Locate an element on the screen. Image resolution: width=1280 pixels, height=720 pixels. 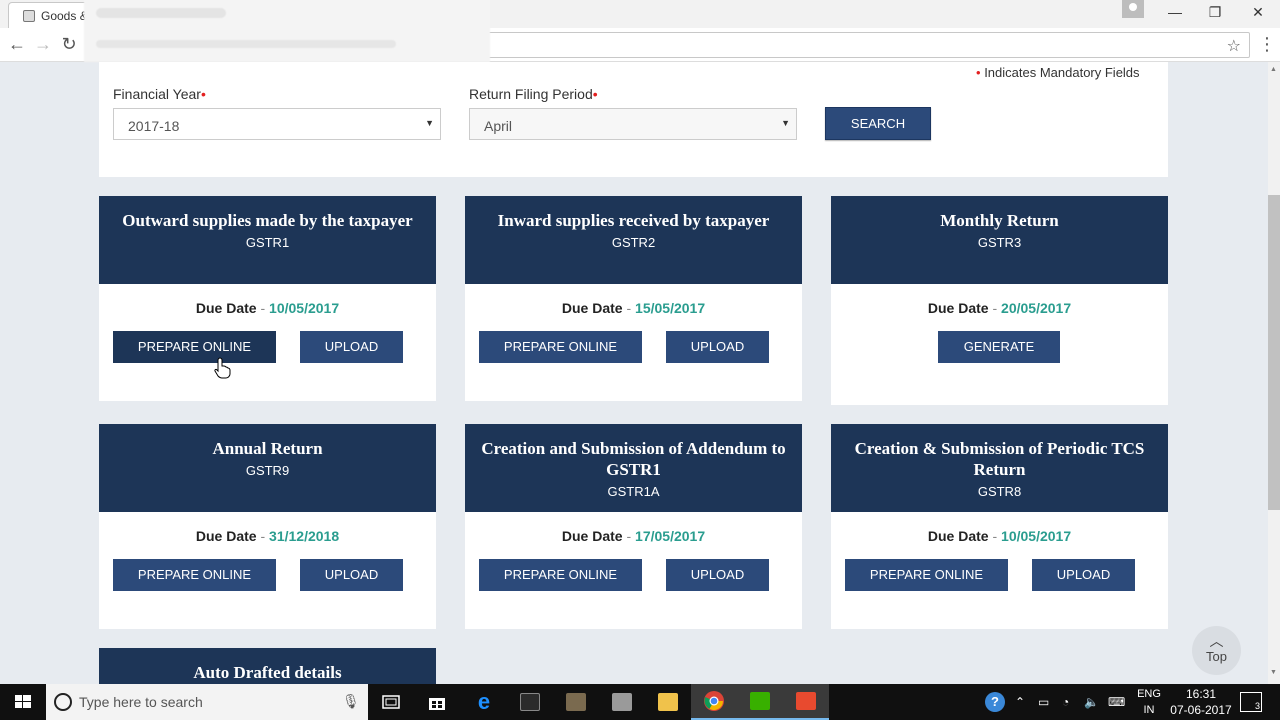
card-title: Annual Return is located at coordinates (267, 448).